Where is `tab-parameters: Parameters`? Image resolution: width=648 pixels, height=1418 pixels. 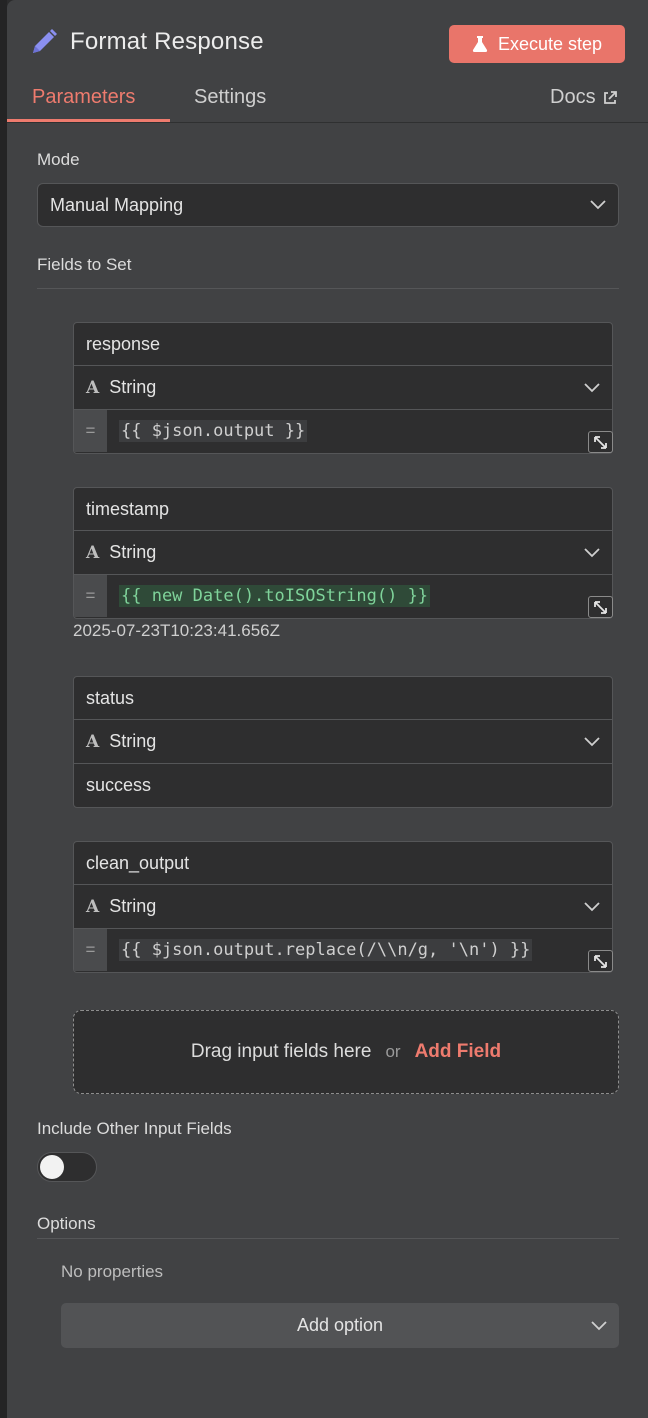 tab-parameters: Parameters is located at coordinates (83, 97).